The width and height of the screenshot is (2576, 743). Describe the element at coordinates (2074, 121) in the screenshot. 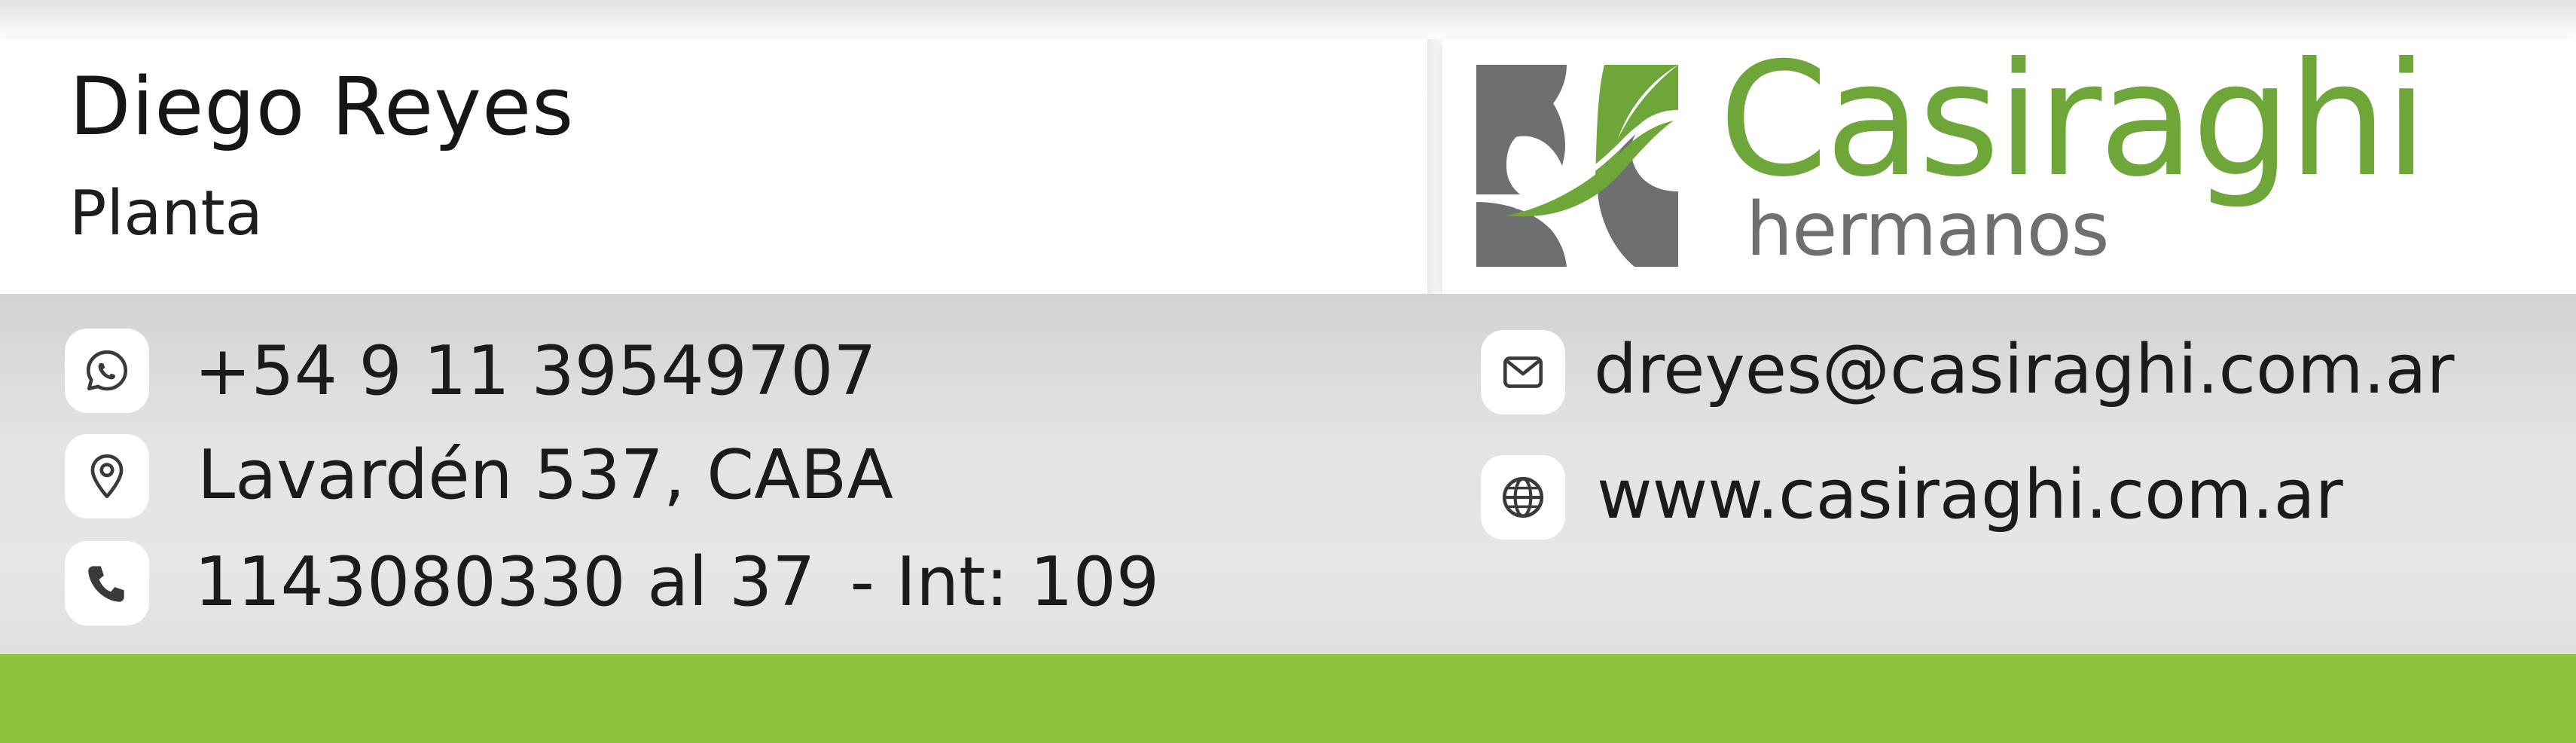

I see `company-logo-name: Casiraghi` at that location.